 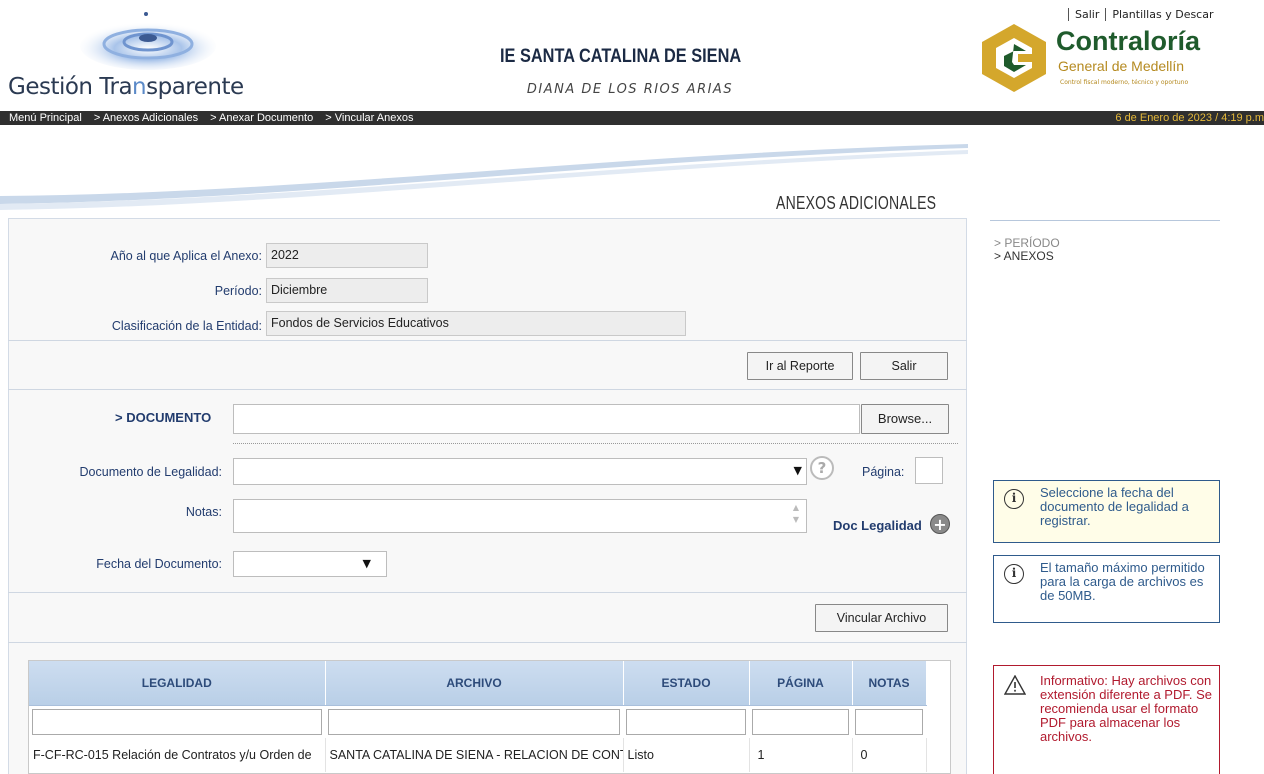 What do you see at coordinates (310, 564) in the screenshot?
I see `document-date-select: ▼` at bounding box center [310, 564].